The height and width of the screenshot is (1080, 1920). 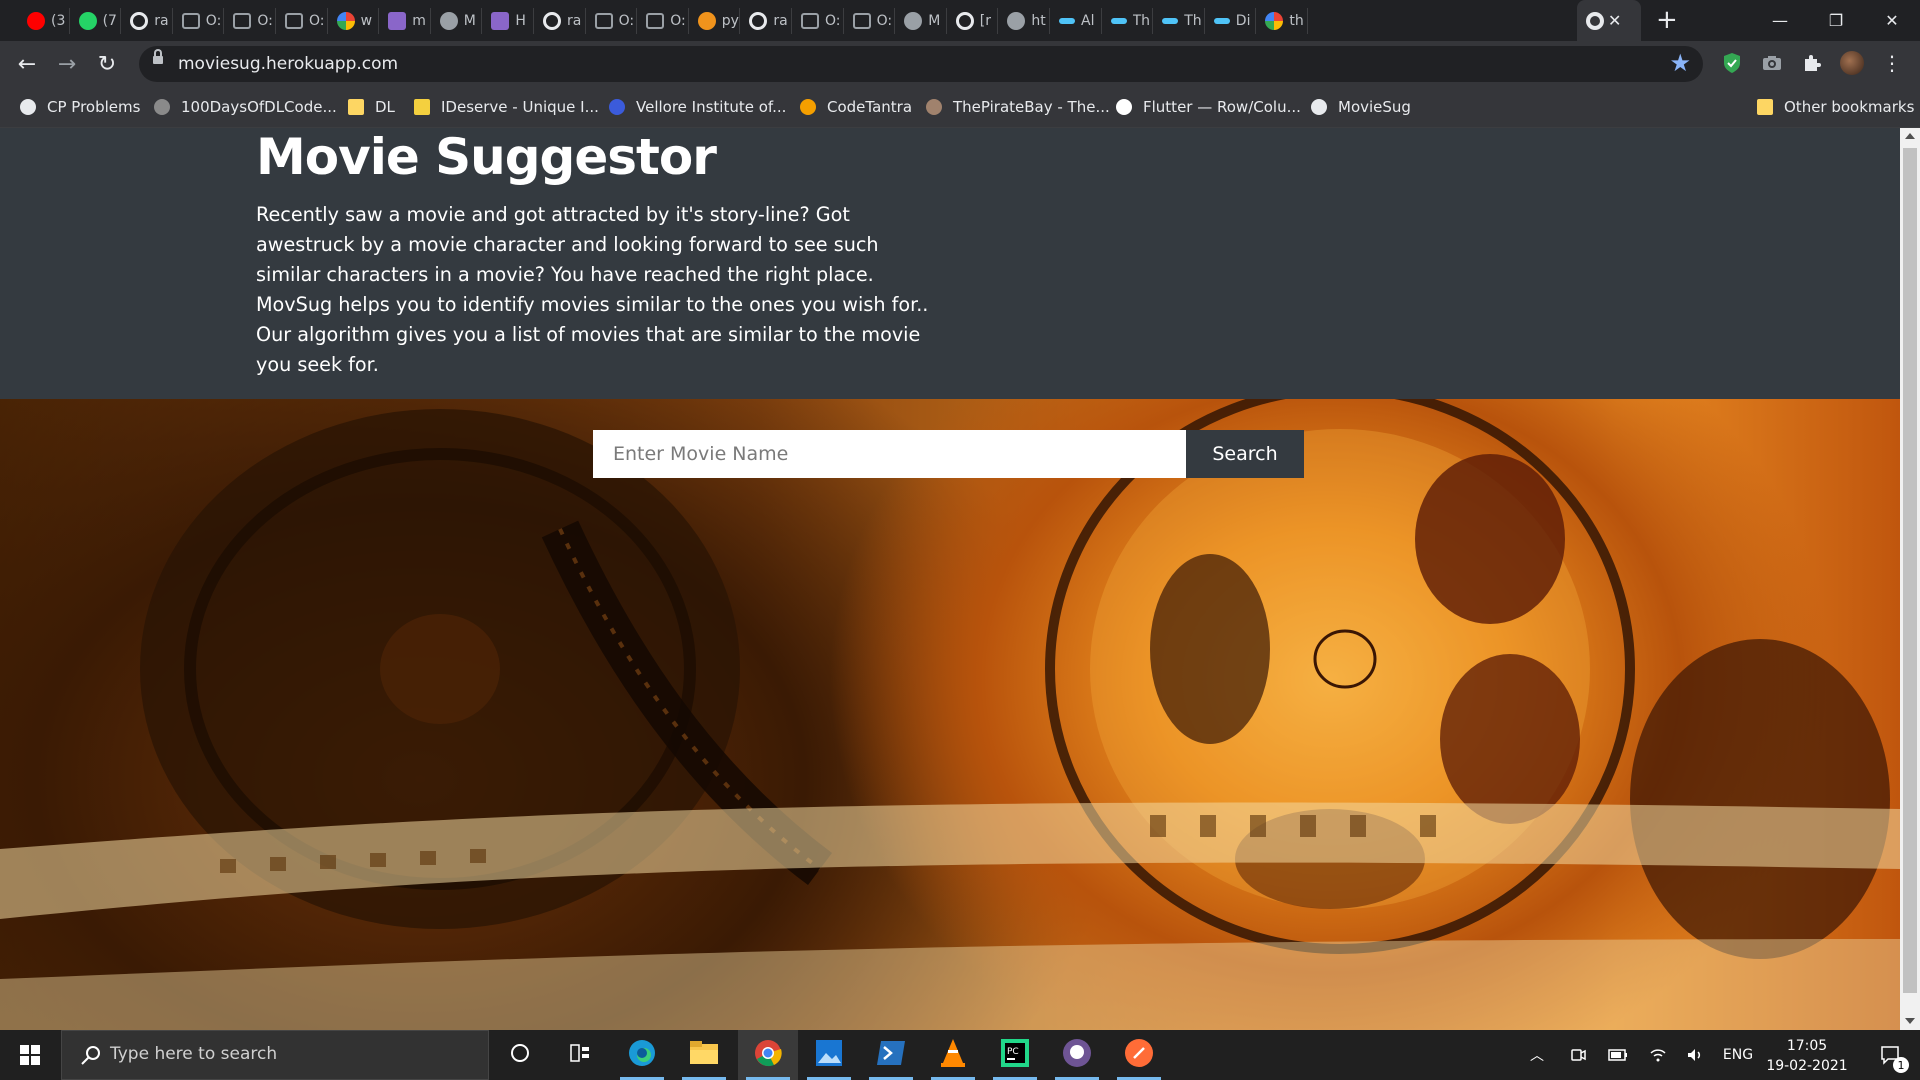 I want to click on url-text: moviesug.herokuapp.com, so click(x=288, y=64).